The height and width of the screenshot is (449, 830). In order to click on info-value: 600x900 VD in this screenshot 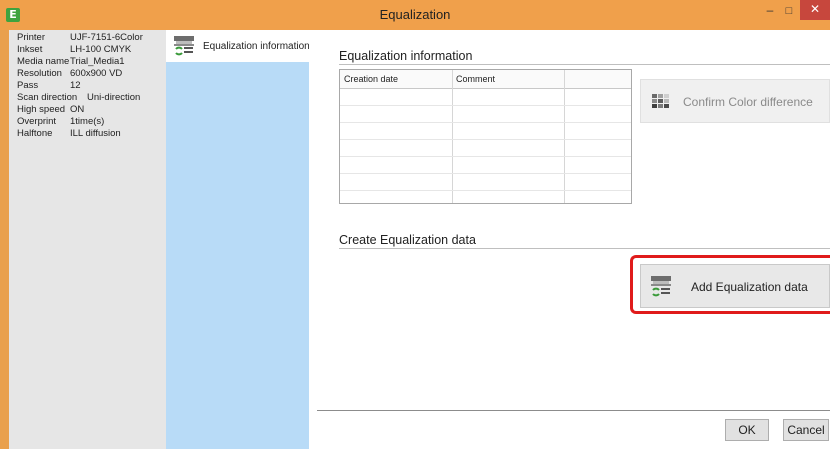, I will do `click(96, 73)`.